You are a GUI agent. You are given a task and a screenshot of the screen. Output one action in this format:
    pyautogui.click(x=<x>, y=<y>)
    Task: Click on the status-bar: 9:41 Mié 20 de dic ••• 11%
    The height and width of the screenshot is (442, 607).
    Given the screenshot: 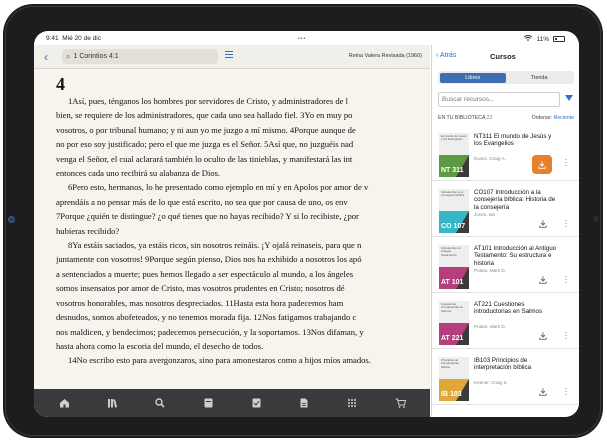 What is the action you would take?
    pyautogui.click(x=306, y=38)
    